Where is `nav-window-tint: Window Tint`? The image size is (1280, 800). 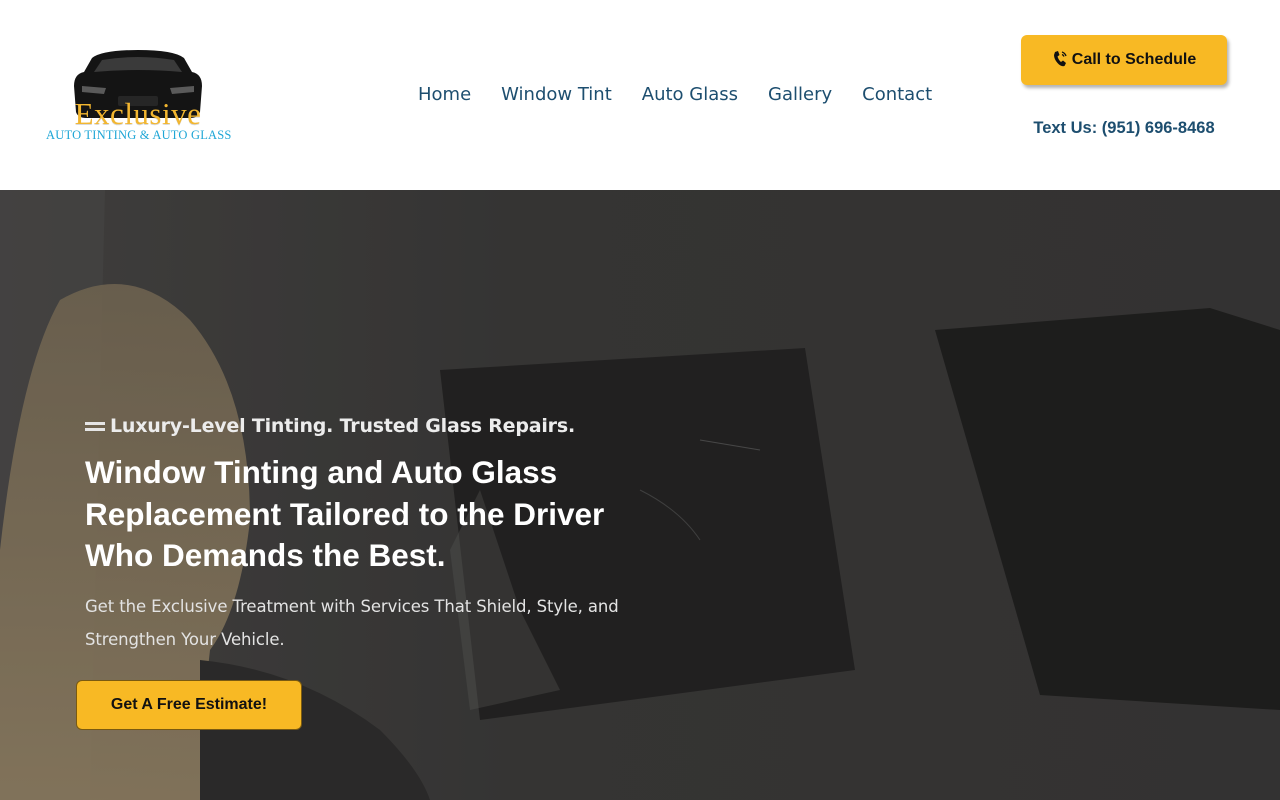 nav-window-tint: Window Tint is located at coordinates (556, 95).